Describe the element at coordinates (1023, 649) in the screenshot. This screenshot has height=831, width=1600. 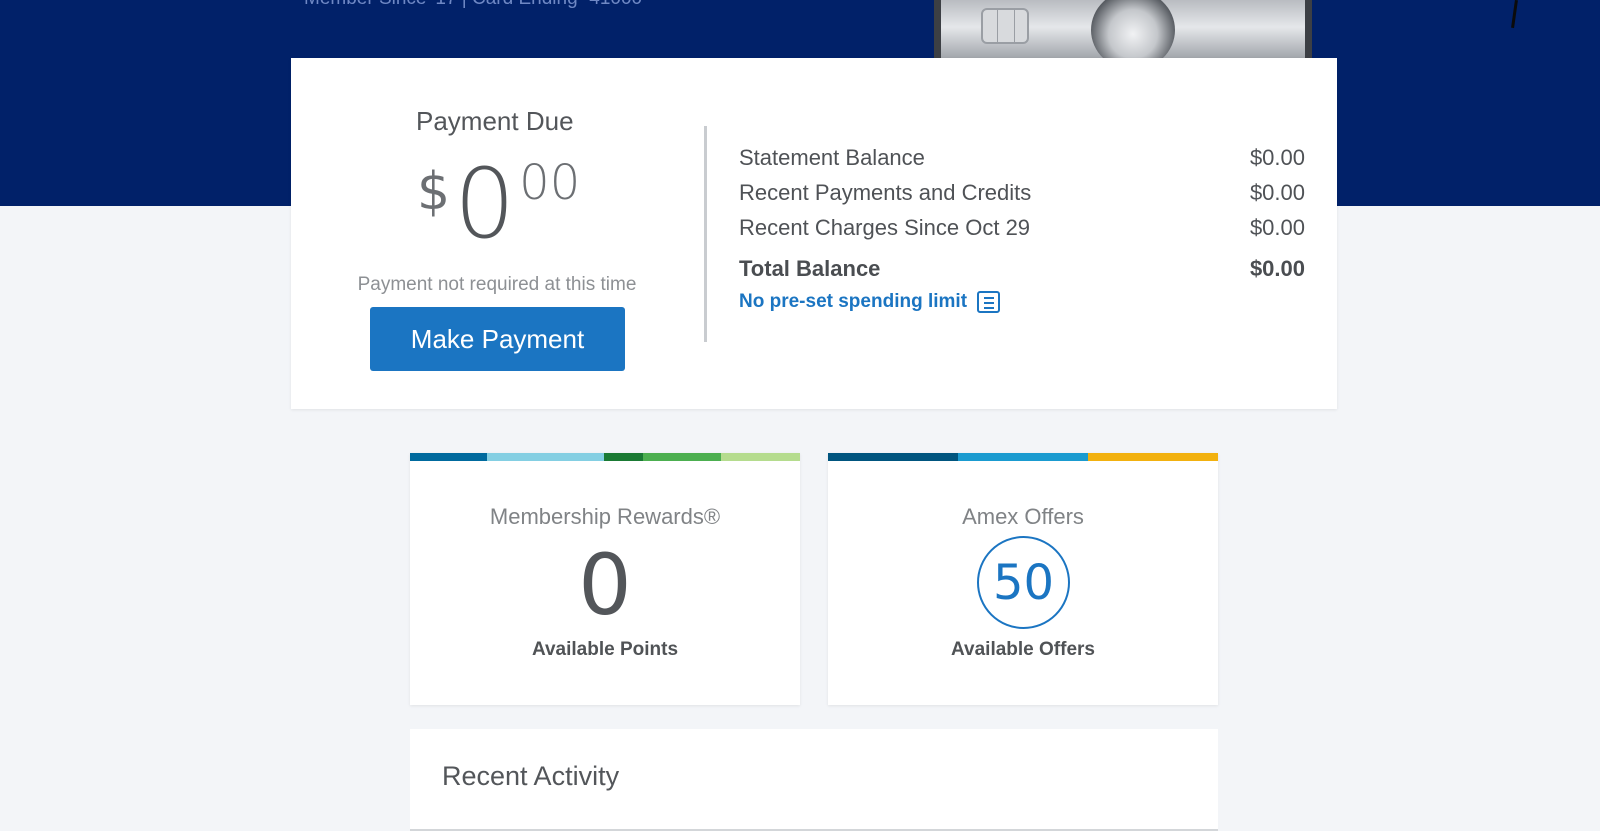
I see `offers-subtitle: Available Offers` at that location.